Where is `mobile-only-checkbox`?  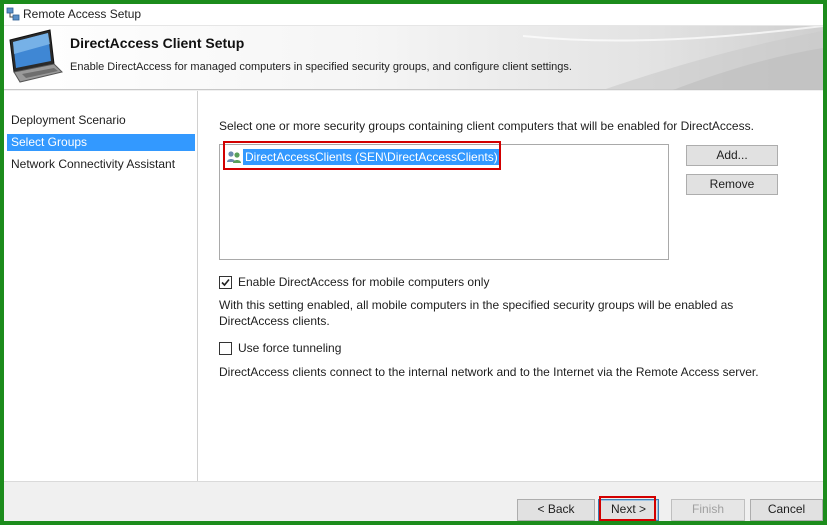
mobile-only-checkbox is located at coordinates (225, 282).